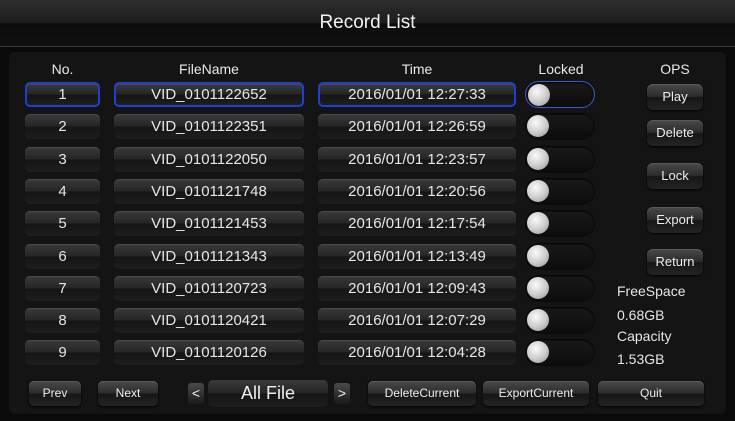 This screenshot has width=735, height=421. Describe the element at coordinates (675, 220) in the screenshot. I see `export-button: Export` at that location.